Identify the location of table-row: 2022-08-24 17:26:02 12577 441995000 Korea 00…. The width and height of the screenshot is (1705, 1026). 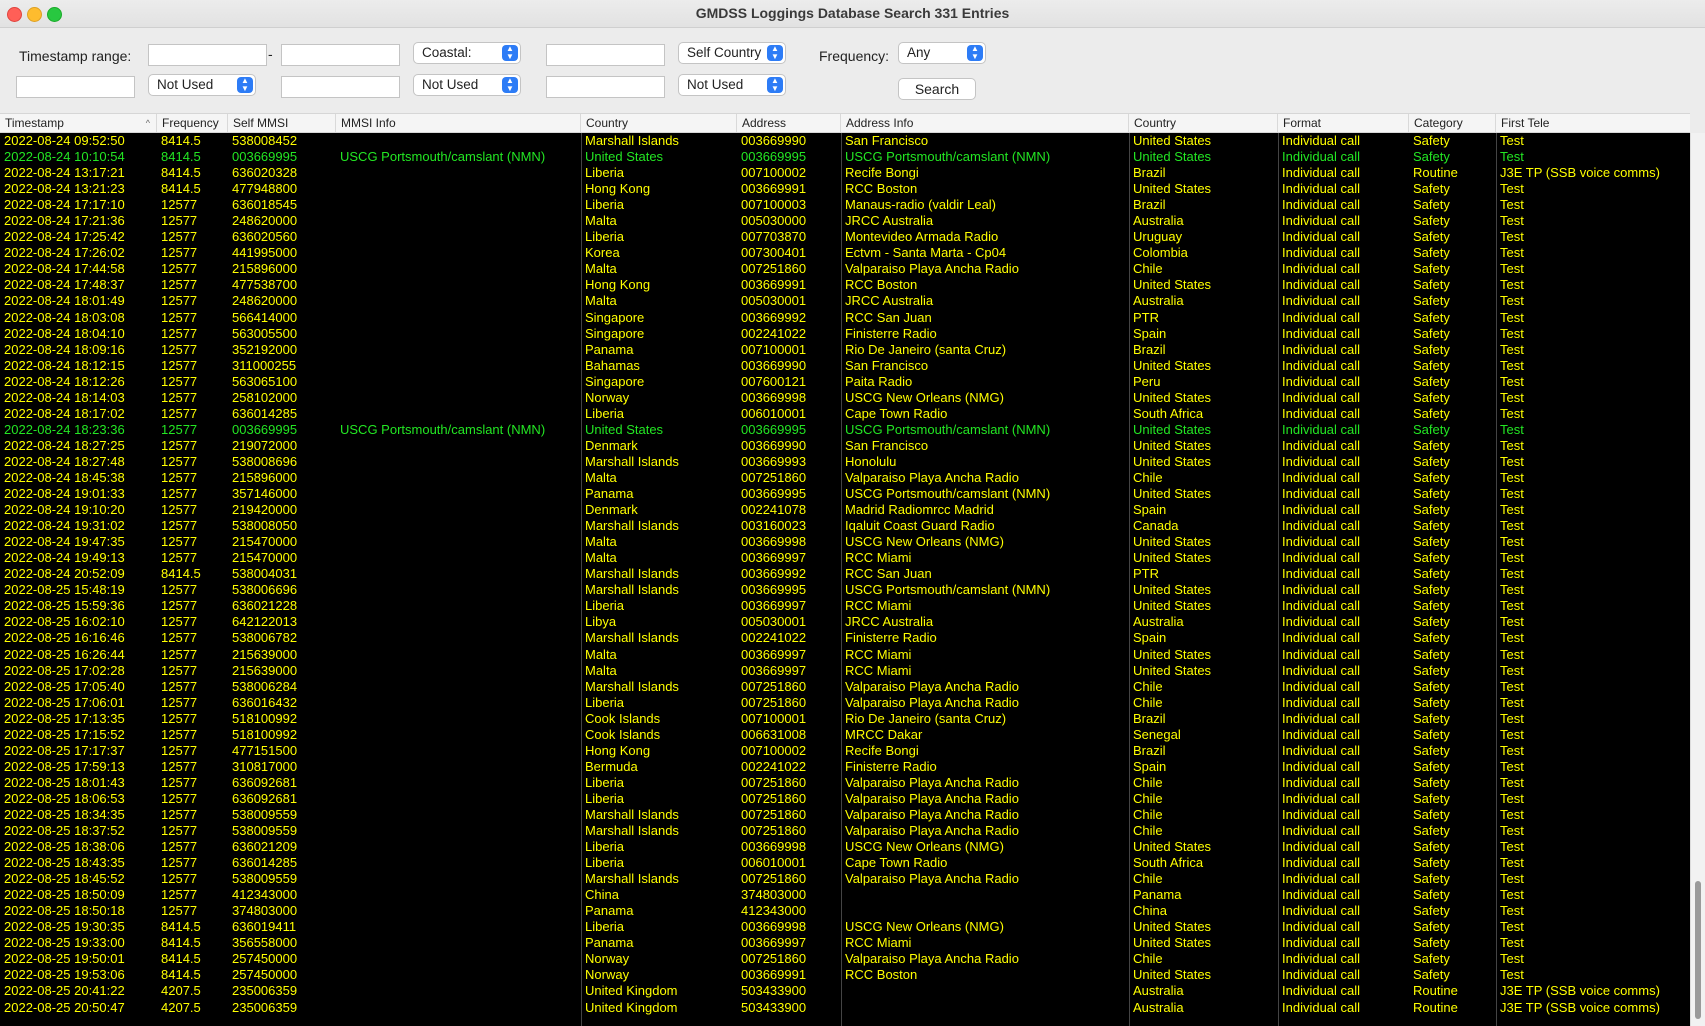
(845, 253).